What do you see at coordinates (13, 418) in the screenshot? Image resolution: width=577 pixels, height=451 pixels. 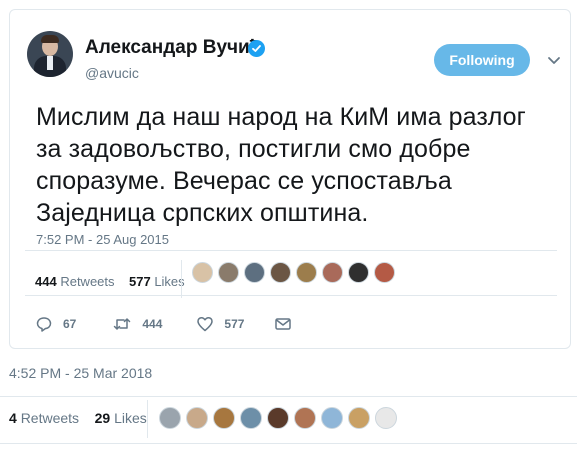 I see `quote-retweets-count: 4` at bounding box center [13, 418].